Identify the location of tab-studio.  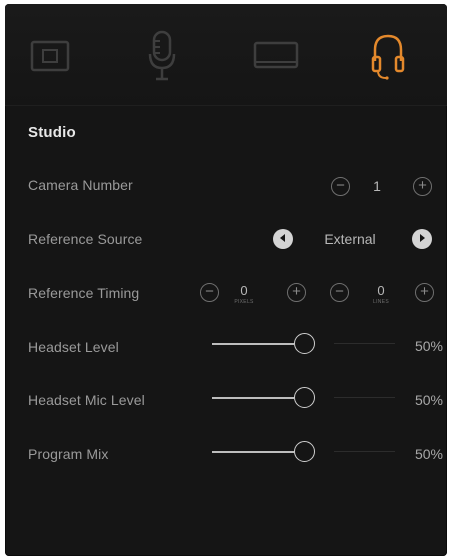
(388, 56).